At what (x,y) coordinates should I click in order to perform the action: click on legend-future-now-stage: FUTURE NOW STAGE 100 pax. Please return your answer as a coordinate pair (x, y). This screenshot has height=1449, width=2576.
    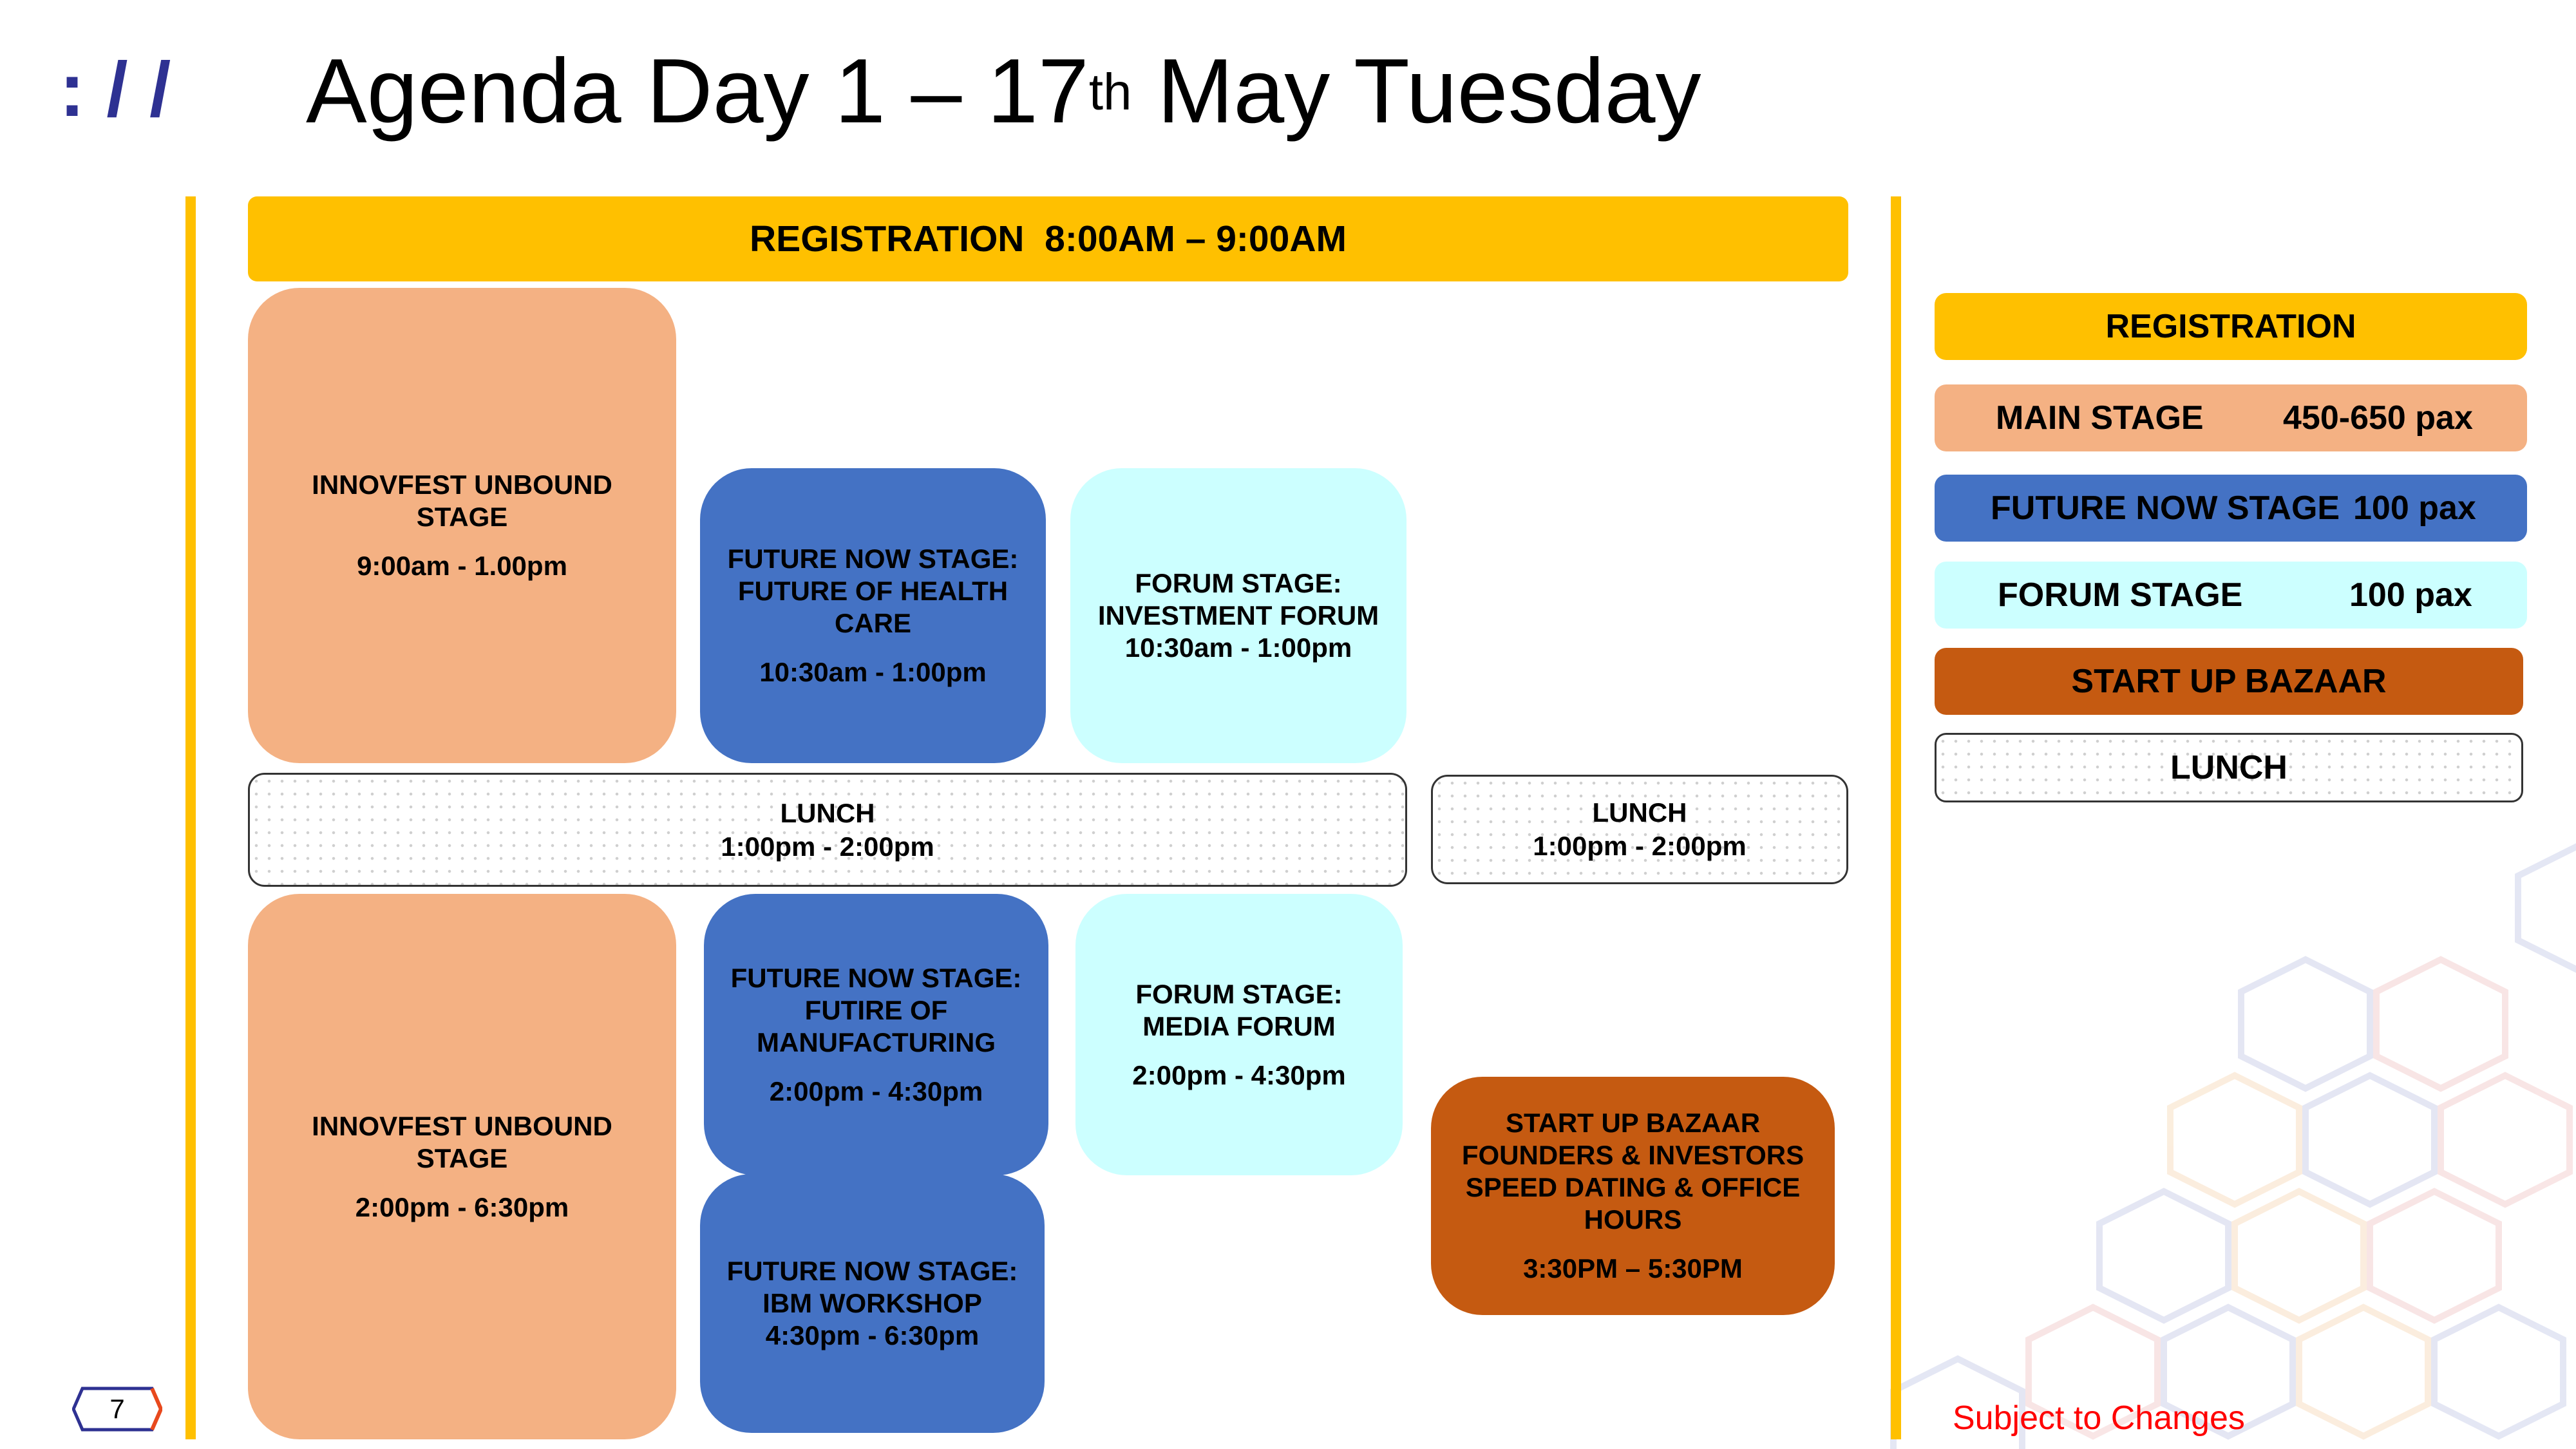
    Looking at the image, I should click on (2231, 509).